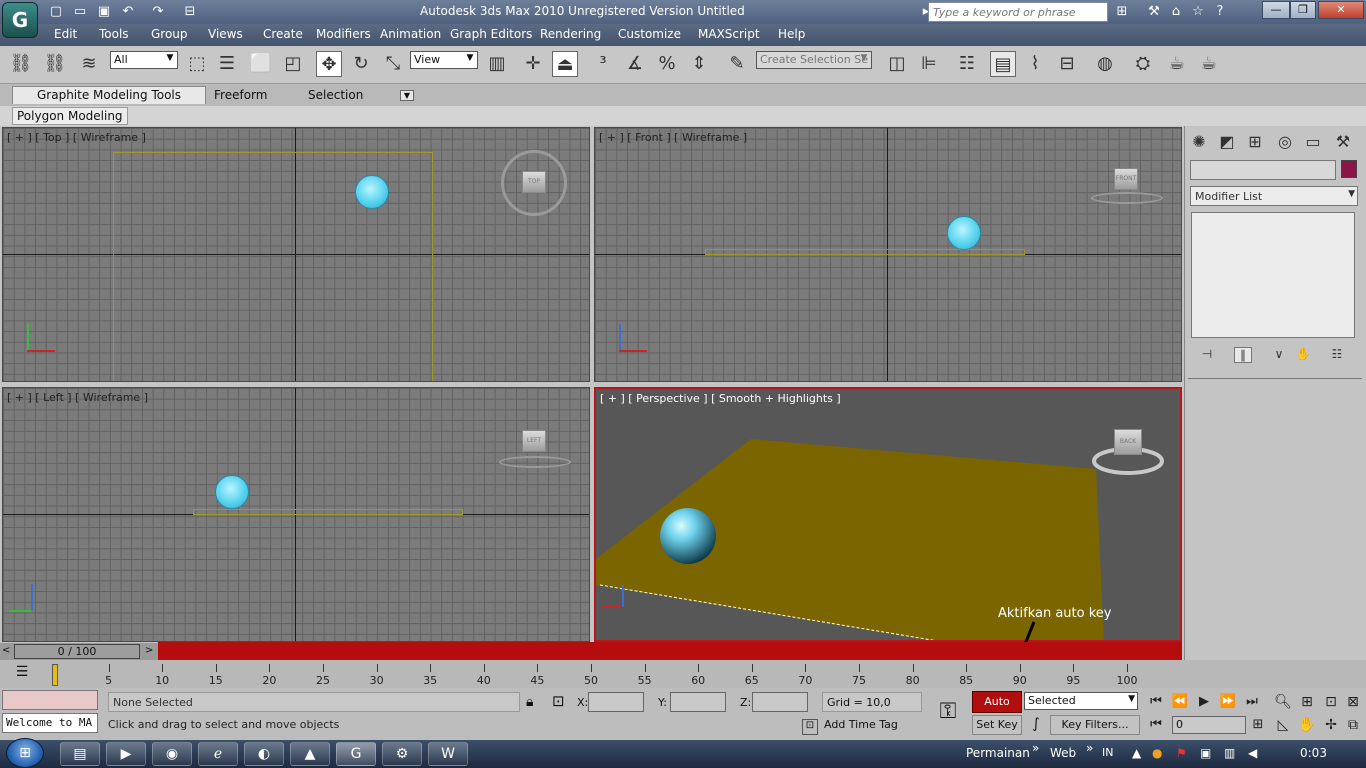 The height and width of the screenshot is (768, 1366). I want to click on default-tangent-icon: ∫, so click(1036, 725).